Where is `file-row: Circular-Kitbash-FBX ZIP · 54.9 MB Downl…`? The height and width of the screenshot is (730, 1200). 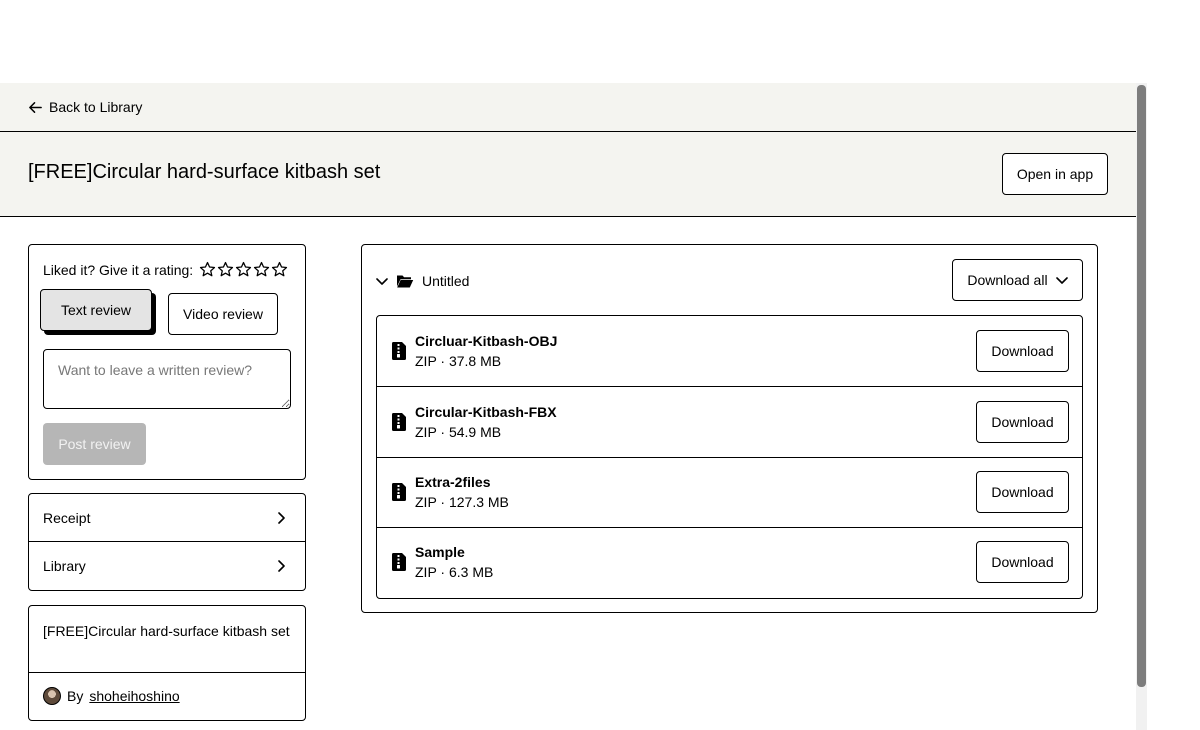
file-row: Circular-Kitbash-FBX ZIP · 54.9 MB Downl… is located at coordinates (729, 422).